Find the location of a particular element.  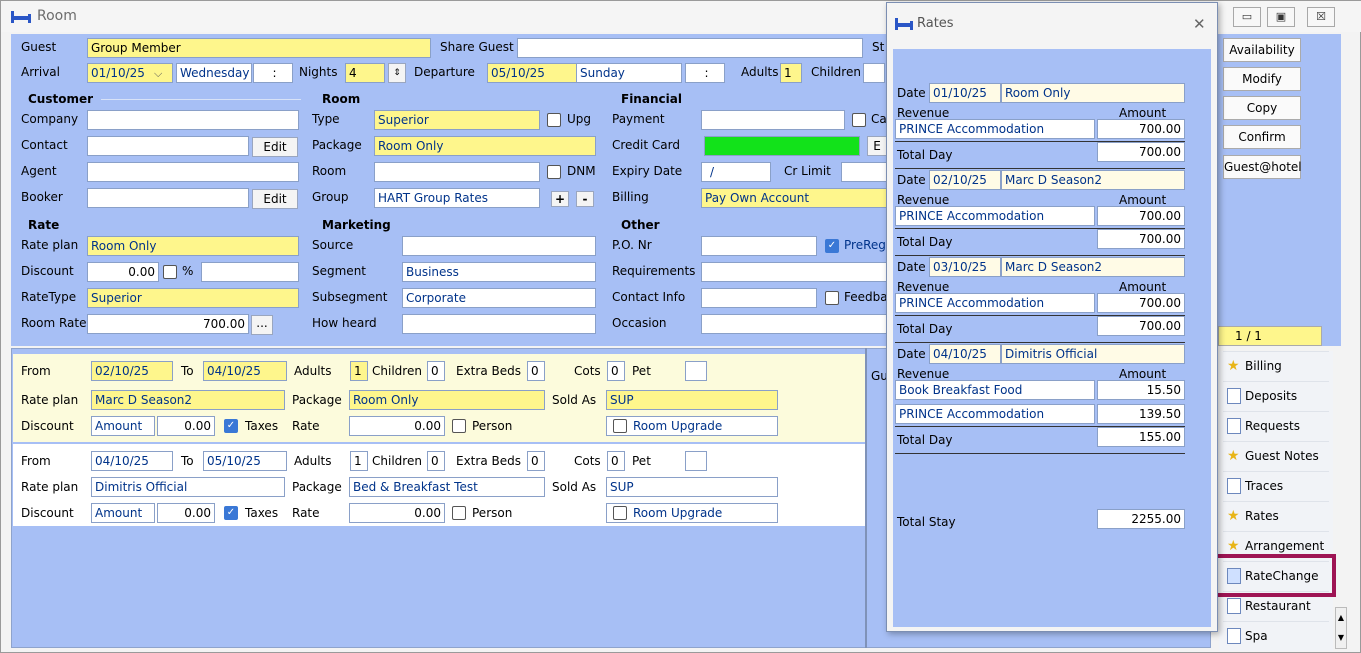

po-field is located at coordinates (759, 246).